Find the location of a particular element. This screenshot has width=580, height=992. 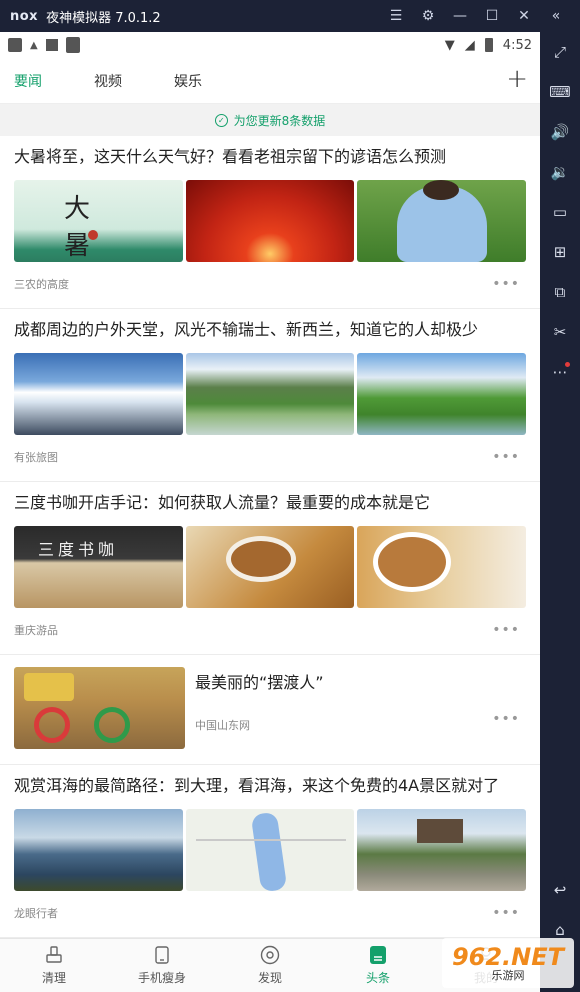

article-image-green-hills is located at coordinates (442, 394).